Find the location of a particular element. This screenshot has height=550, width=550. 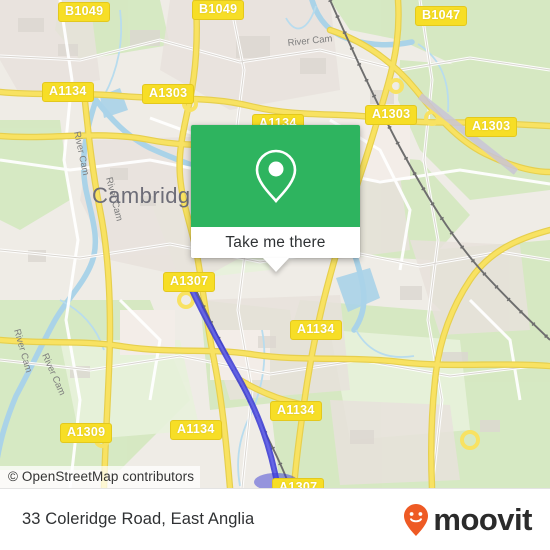

popup-header is located at coordinates (275, 176).